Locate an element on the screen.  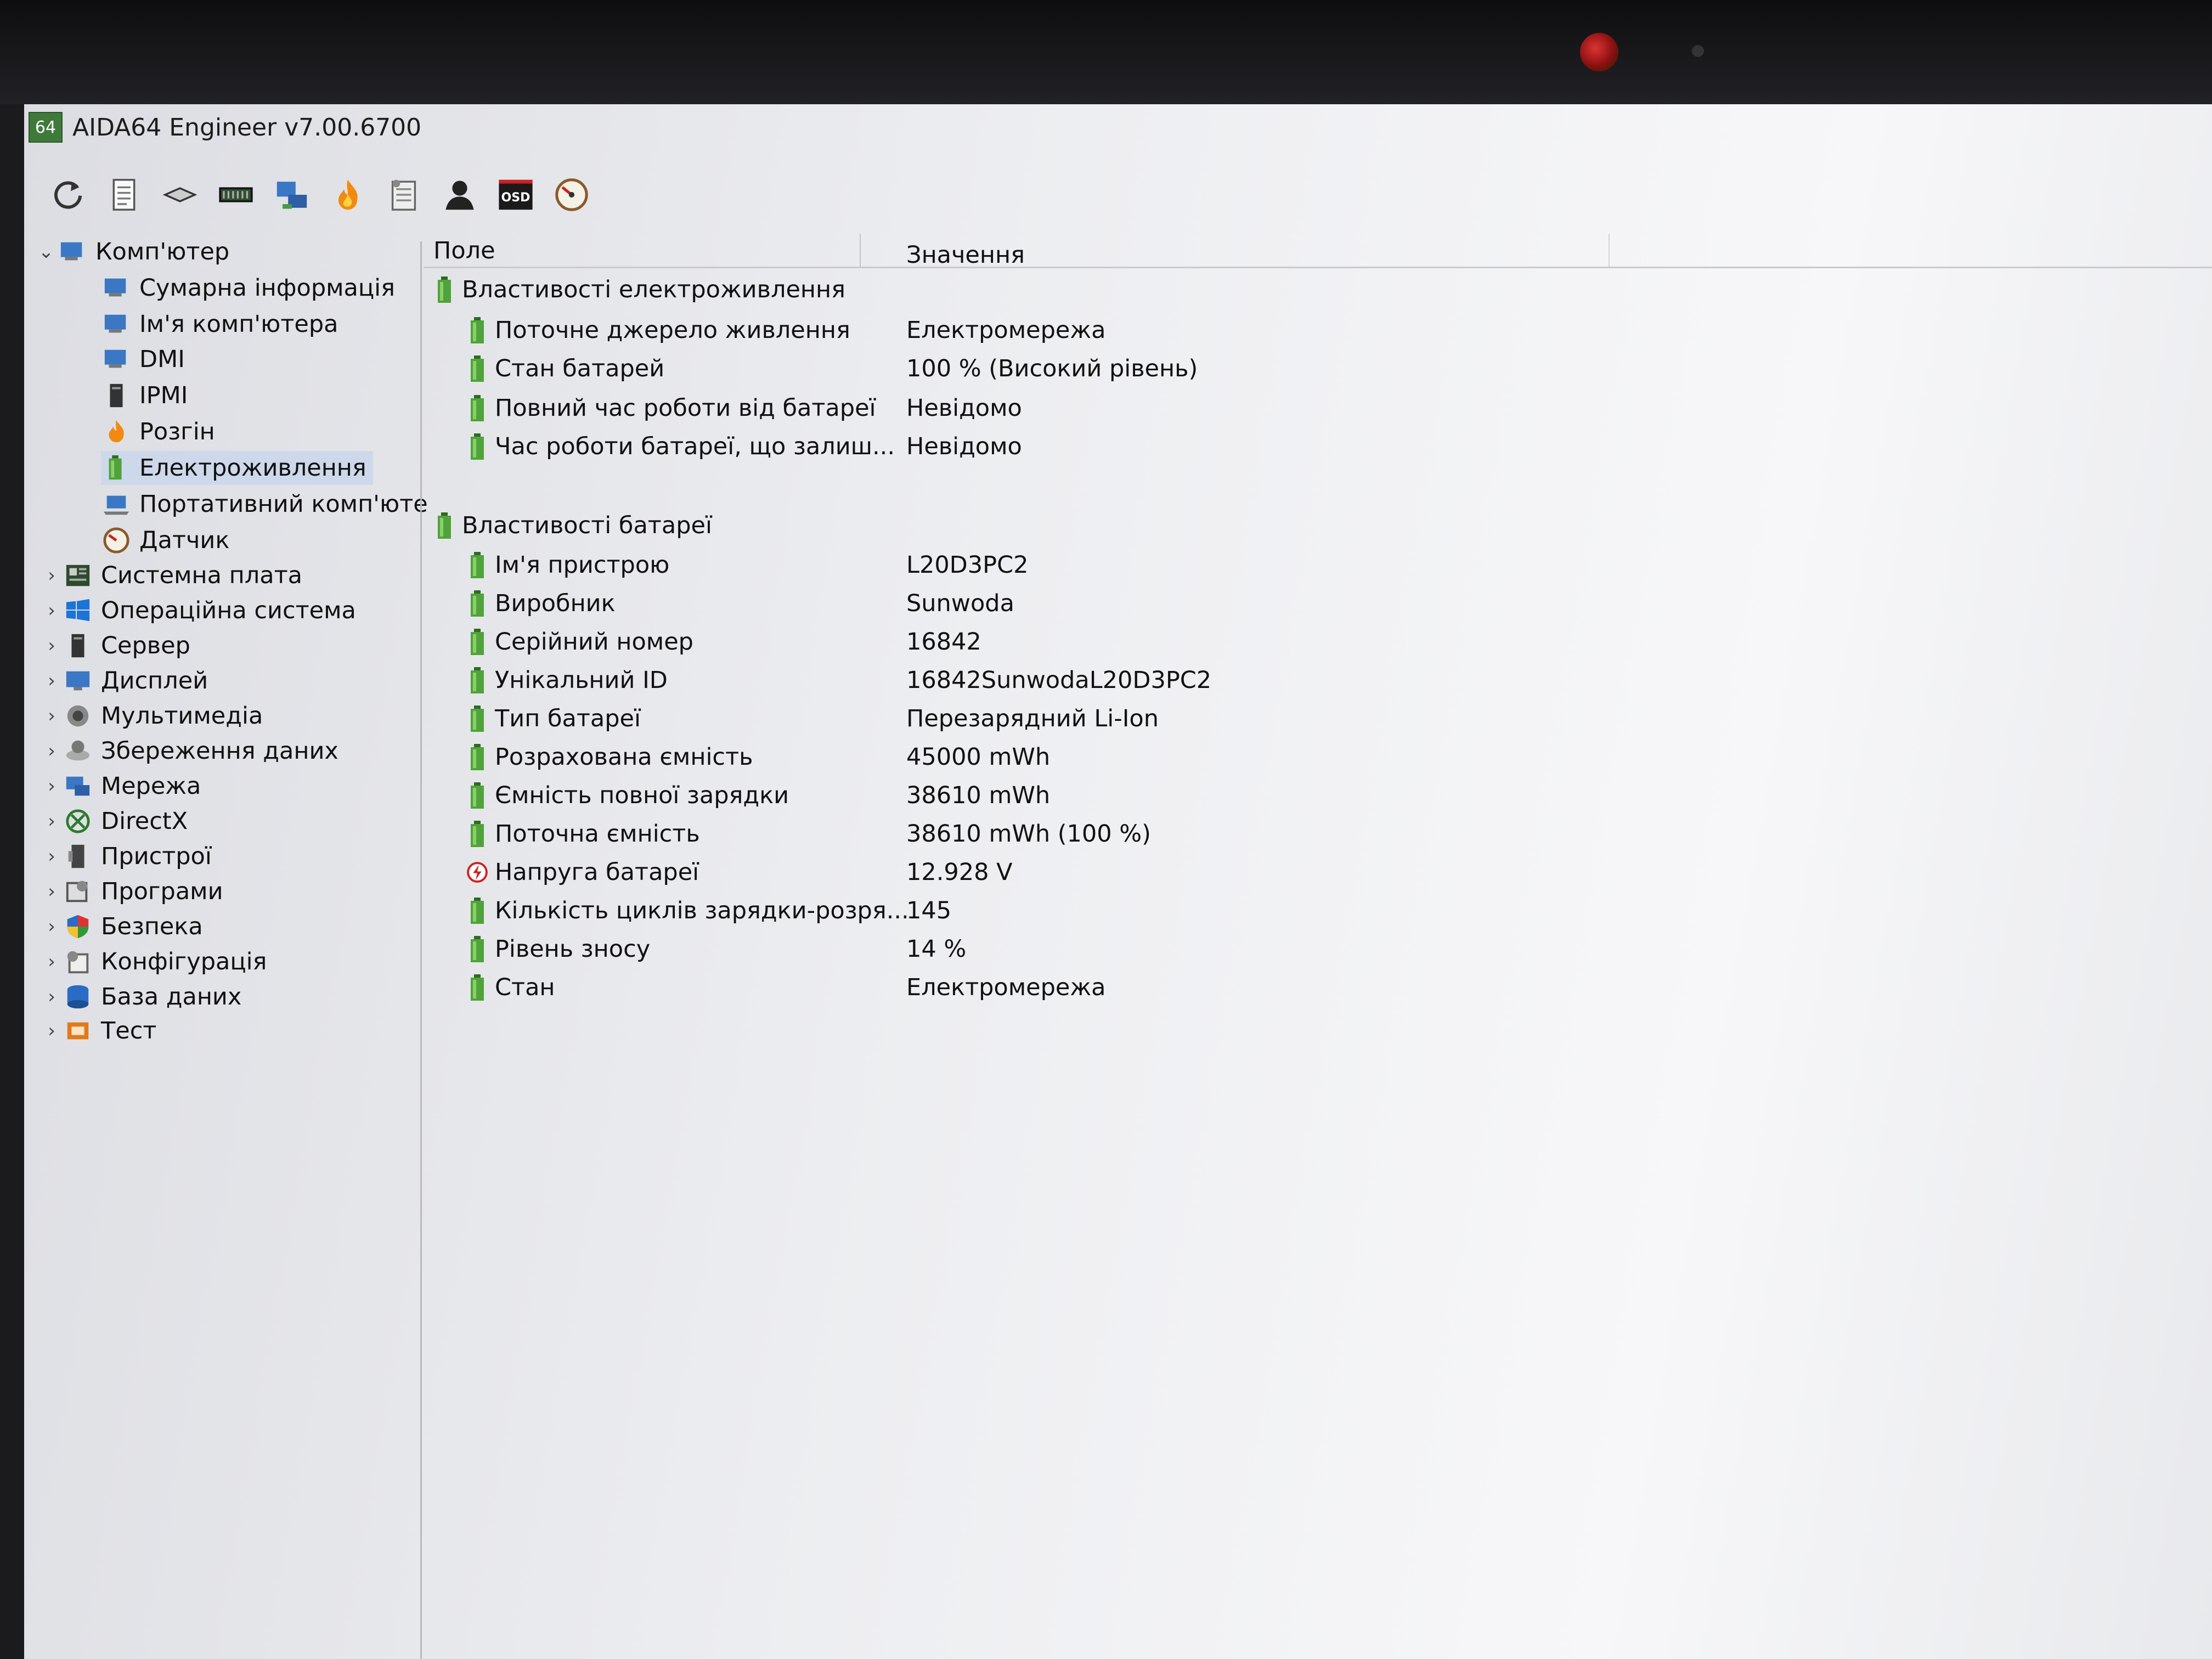
list-row: Ім'я пристрою L20D3PC2 is located at coordinates (1318, 565).